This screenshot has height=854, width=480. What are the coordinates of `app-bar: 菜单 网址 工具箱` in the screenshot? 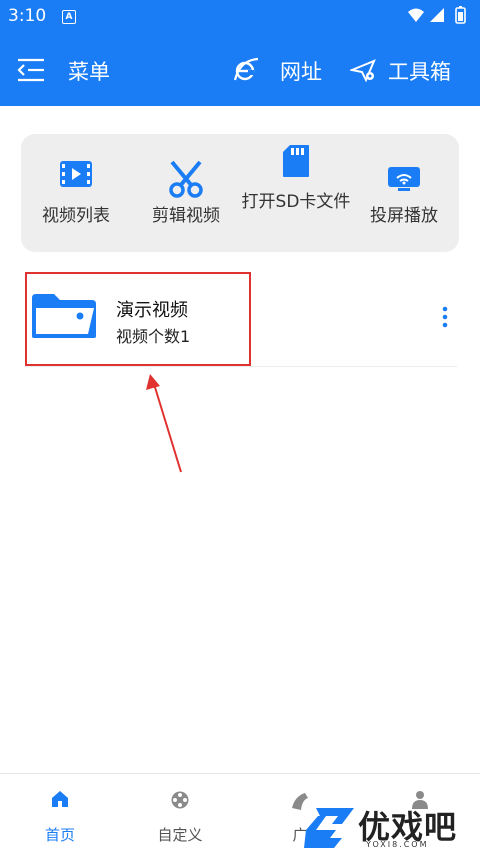 It's located at (240, 70).